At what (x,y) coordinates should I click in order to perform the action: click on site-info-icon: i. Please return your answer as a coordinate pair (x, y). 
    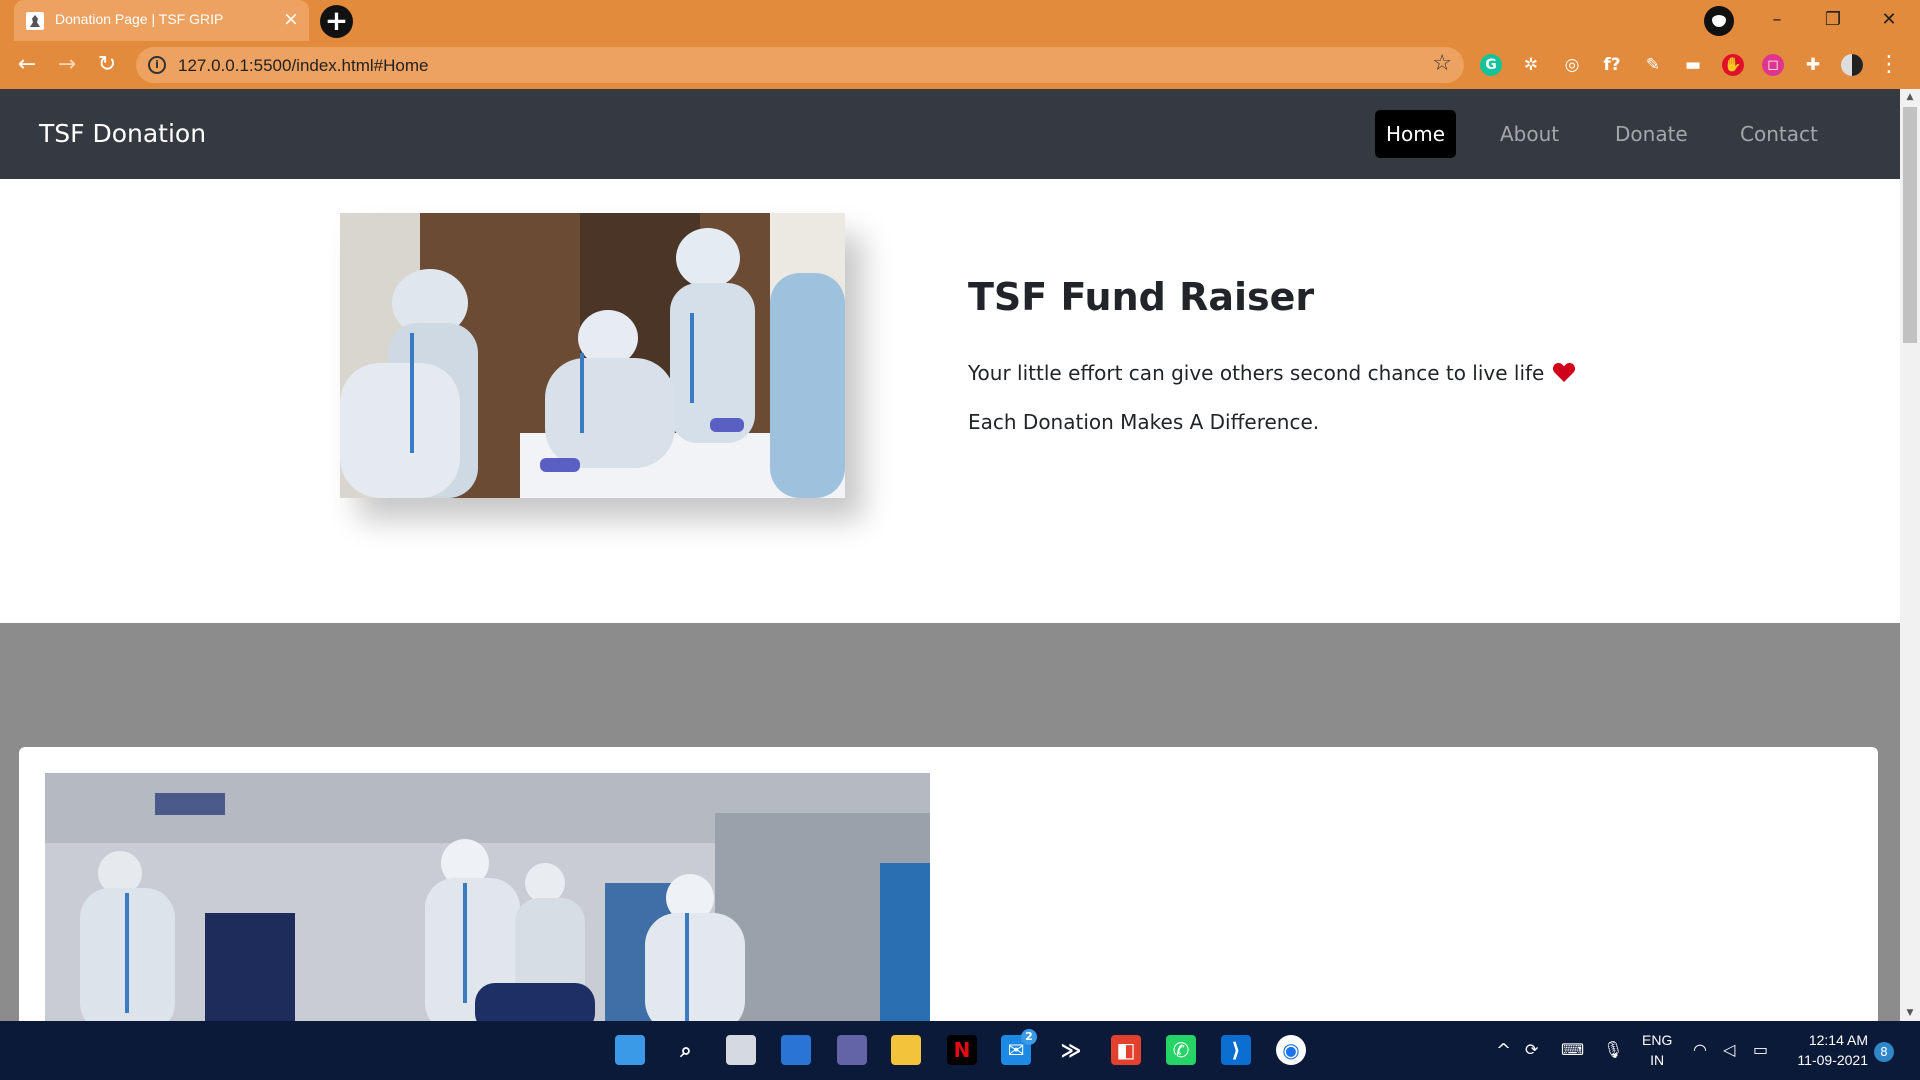
    Looking at the image, I should click on (157, 65).